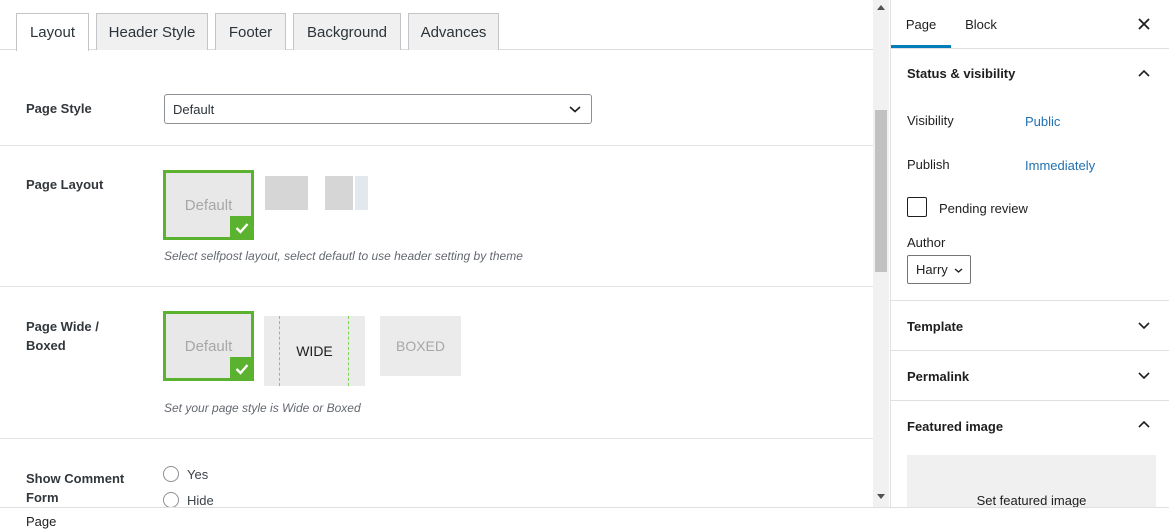 This screenshot has width=1169, height=531. I want to click on publish-link: Immediately, so click(1060, 165).